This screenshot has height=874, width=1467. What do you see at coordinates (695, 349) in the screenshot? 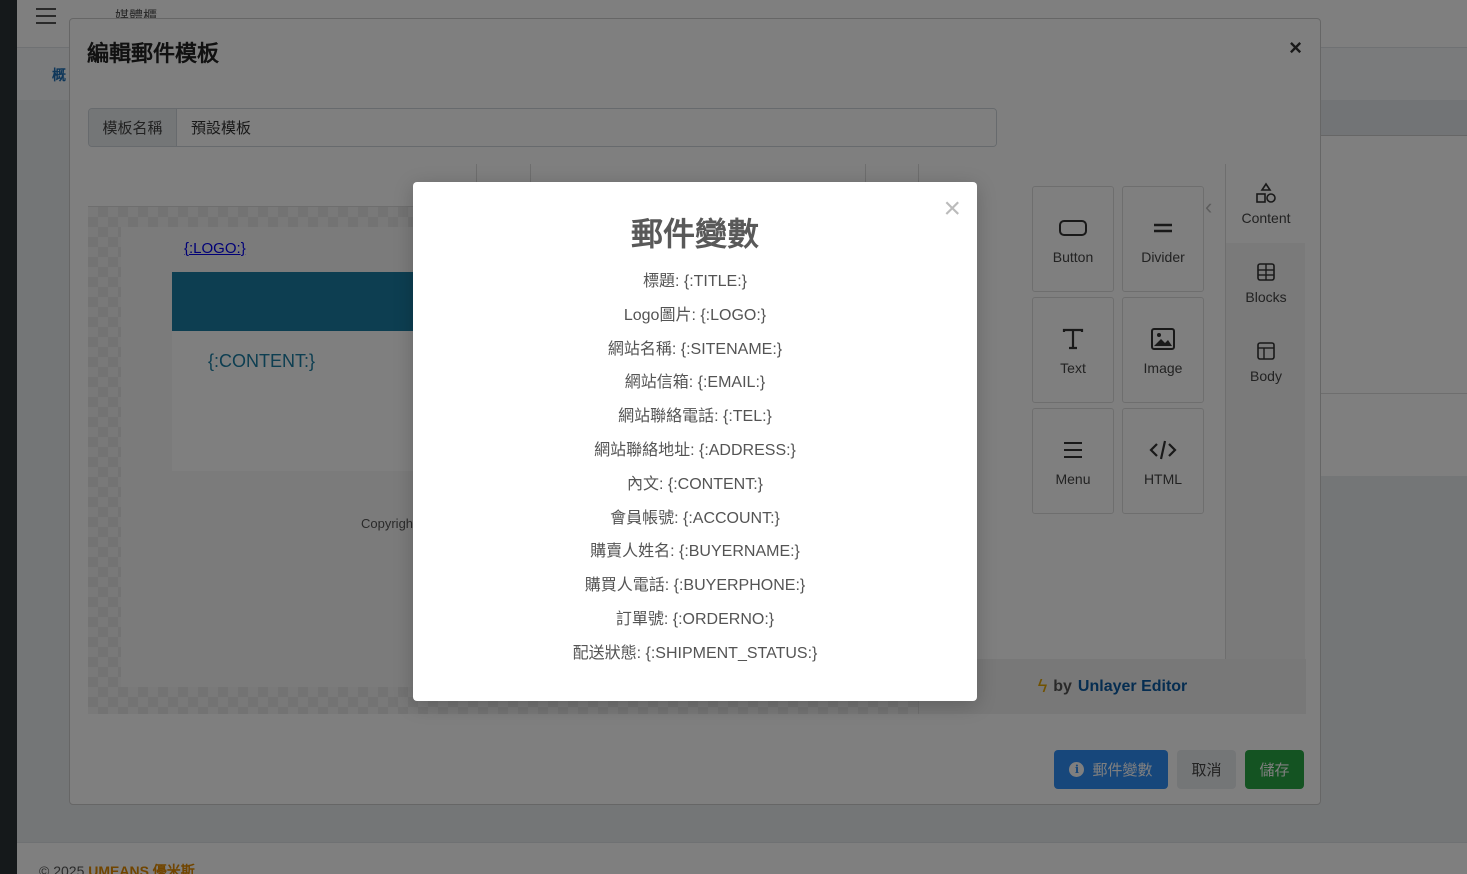
I see `list-item: 網站名稱: {:SITENAME:}` at bounding box center [695, 349].